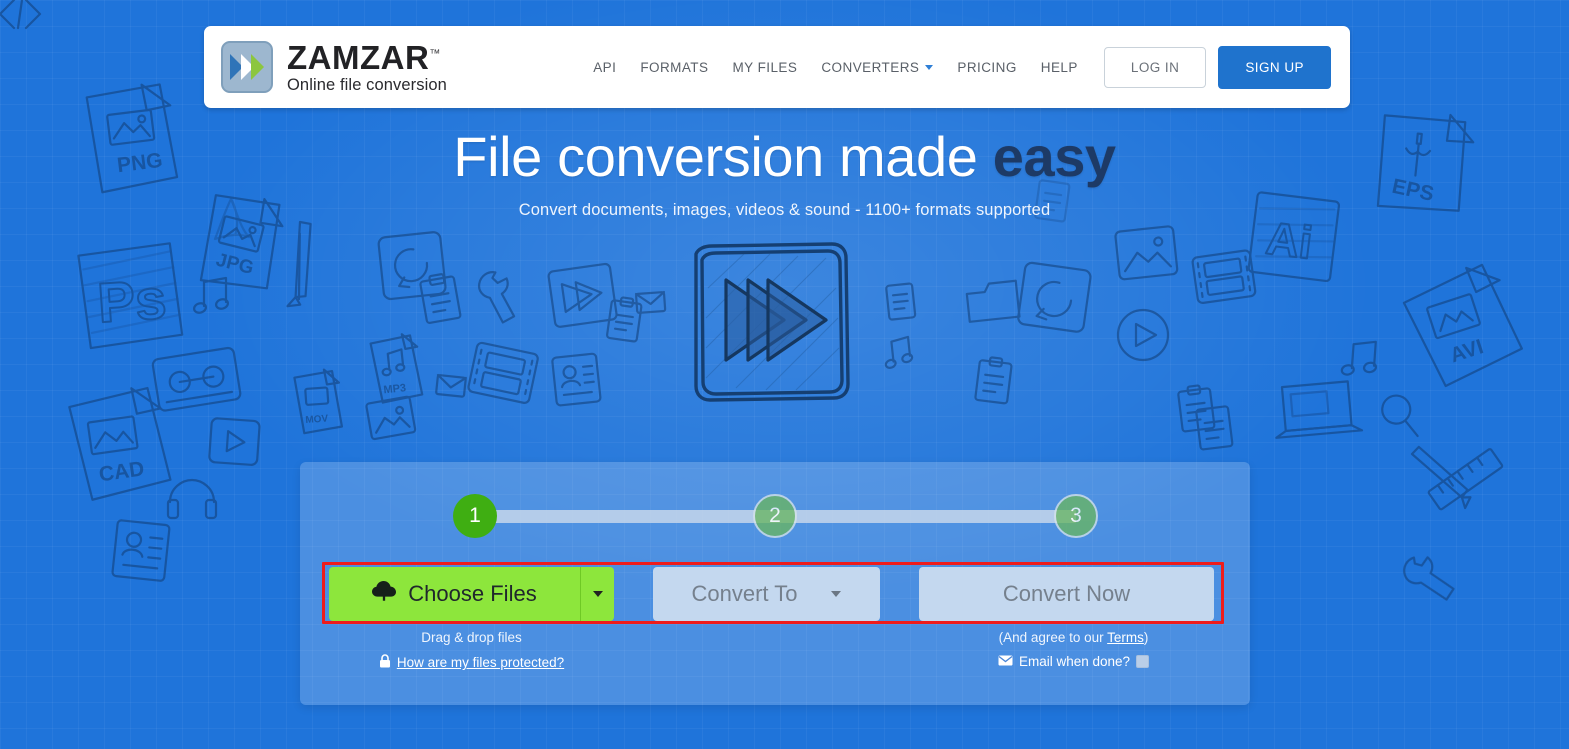 This screenshot has height=749, width=1569. Describe the element at coordinates (121, 471) in the screenshot. I see `svg-text: CAD` at that location.